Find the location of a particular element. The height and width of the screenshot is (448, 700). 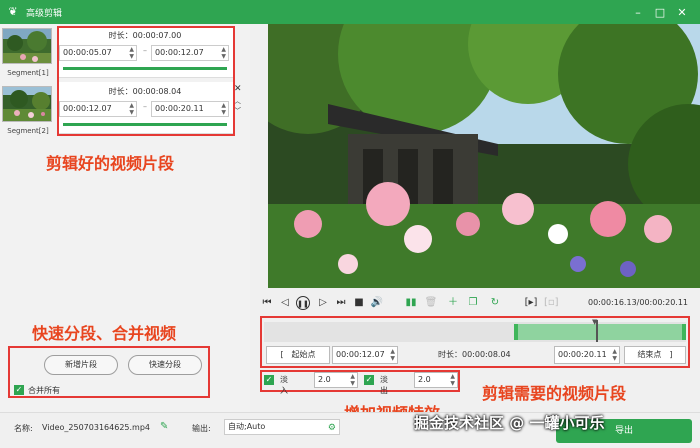

chevron-up-icon: ︿ is located at coordinates (237, 101).